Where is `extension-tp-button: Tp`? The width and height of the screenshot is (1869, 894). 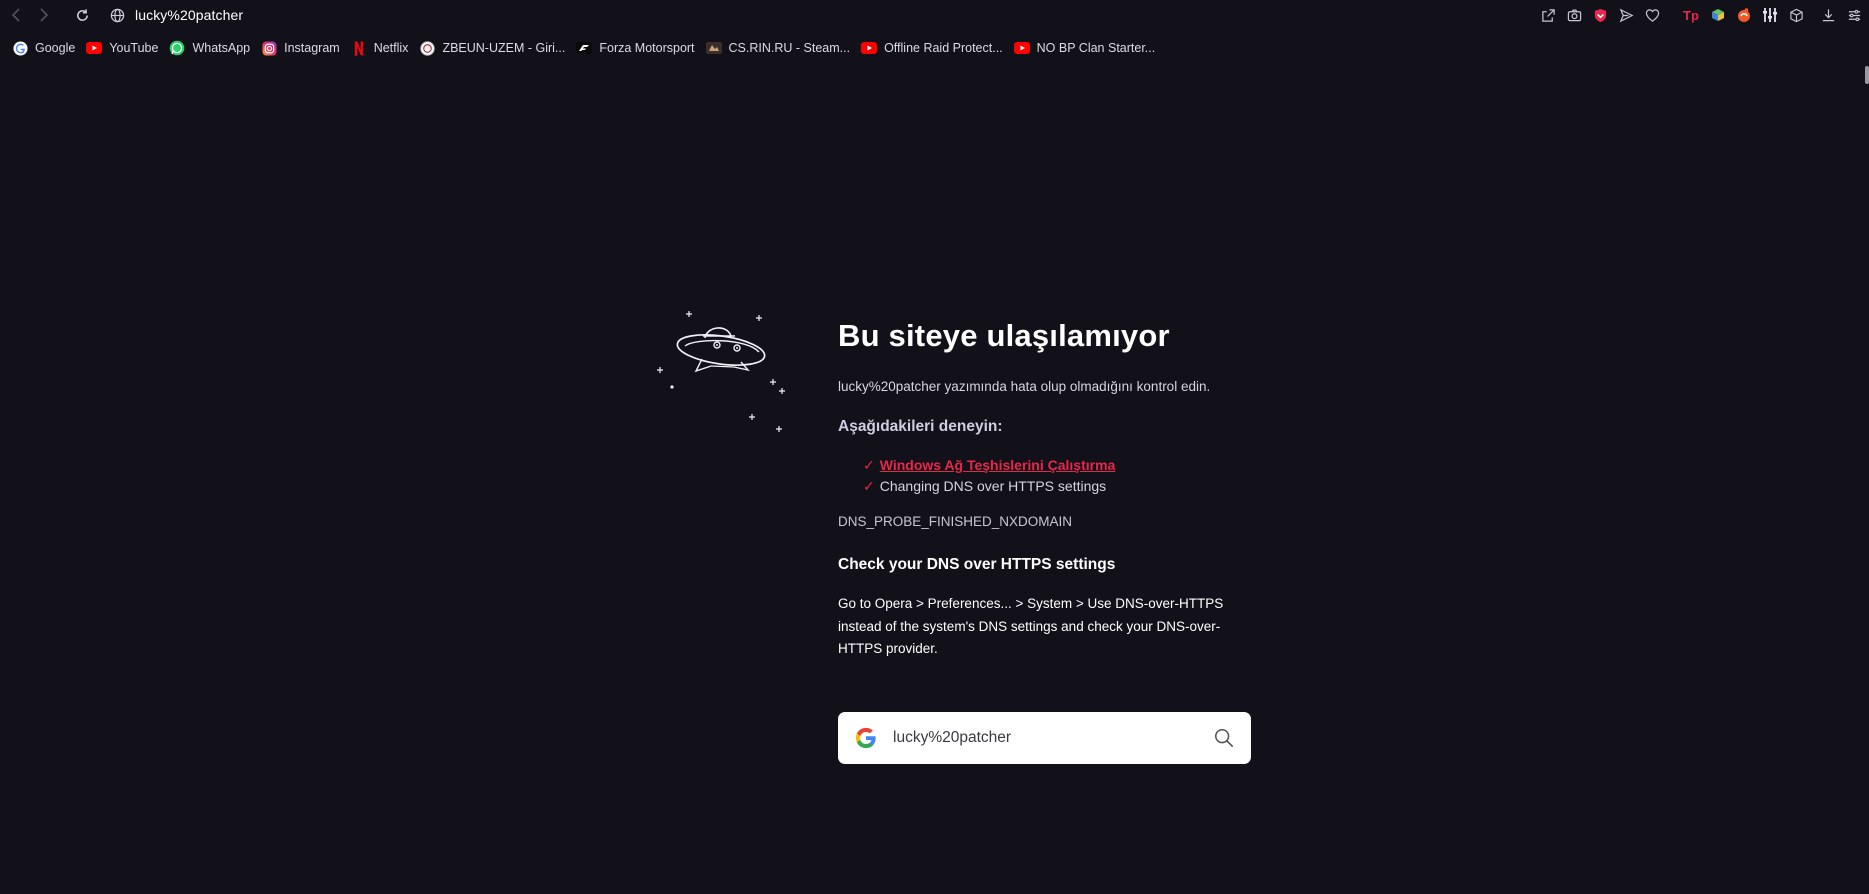
extension-tp-button: Tp is located at coordinates (1692, 15).